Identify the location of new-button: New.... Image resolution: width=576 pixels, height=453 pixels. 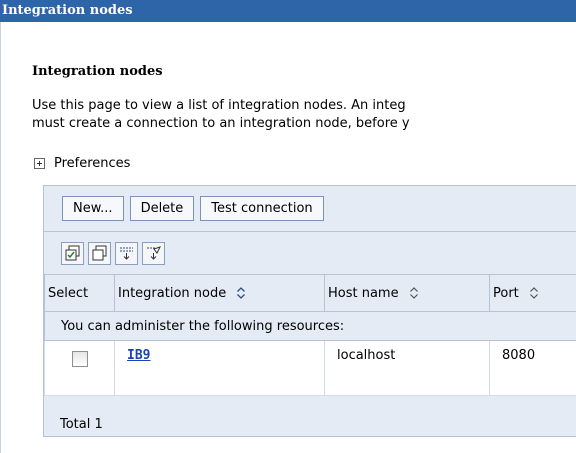
(93, 208).